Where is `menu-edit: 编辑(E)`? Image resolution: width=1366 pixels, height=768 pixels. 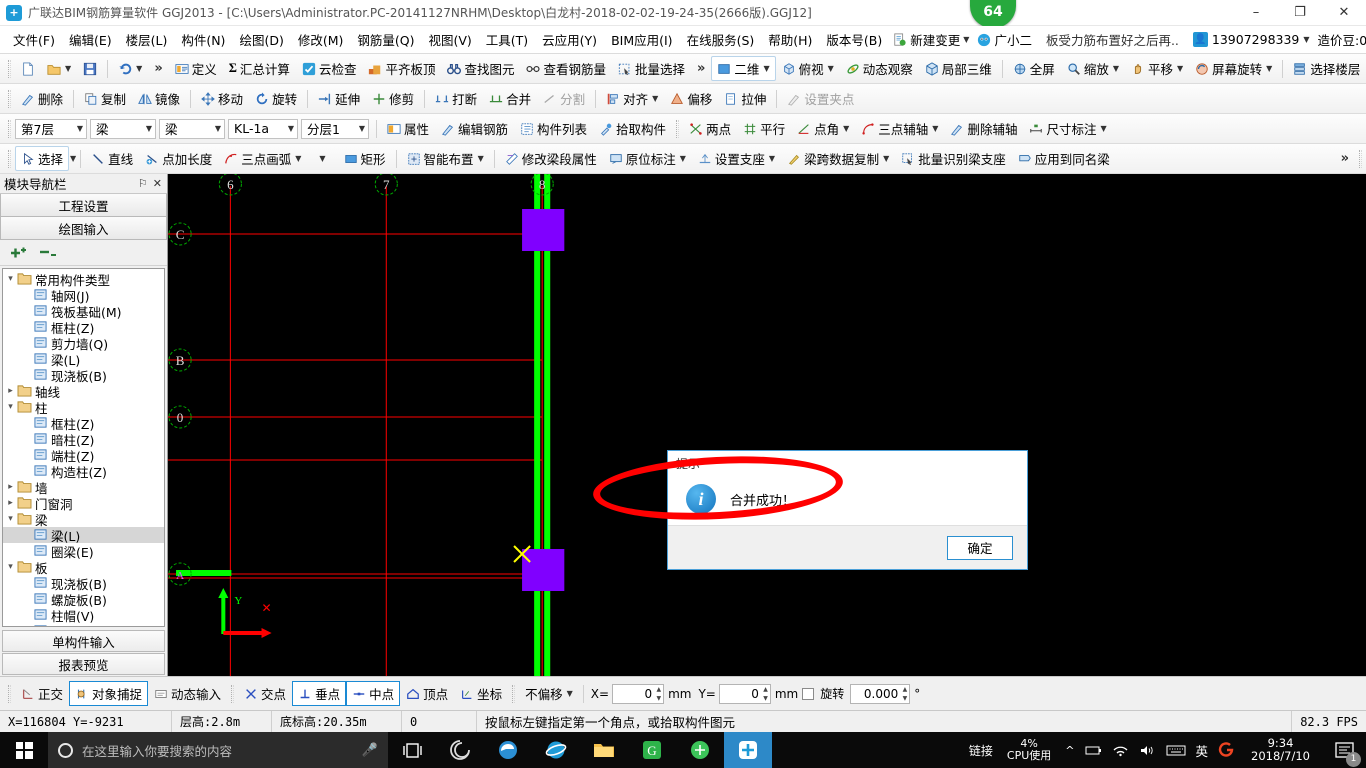 menu-edit: 编辑(E) is located at coordinates (90, 39).